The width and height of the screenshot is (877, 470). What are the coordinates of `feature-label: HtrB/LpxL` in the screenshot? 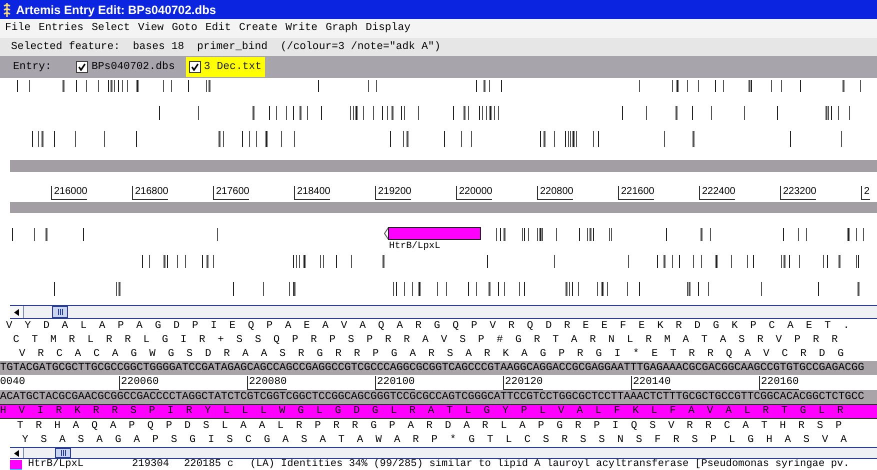 It's located at (414, 245).